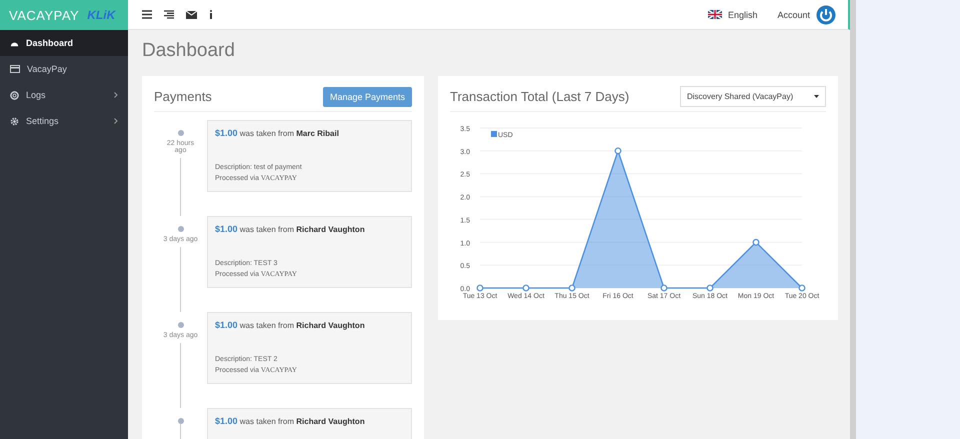  Describe the element at coordinates (169, 14) in the screenshot. I see `align-icon` at that location.